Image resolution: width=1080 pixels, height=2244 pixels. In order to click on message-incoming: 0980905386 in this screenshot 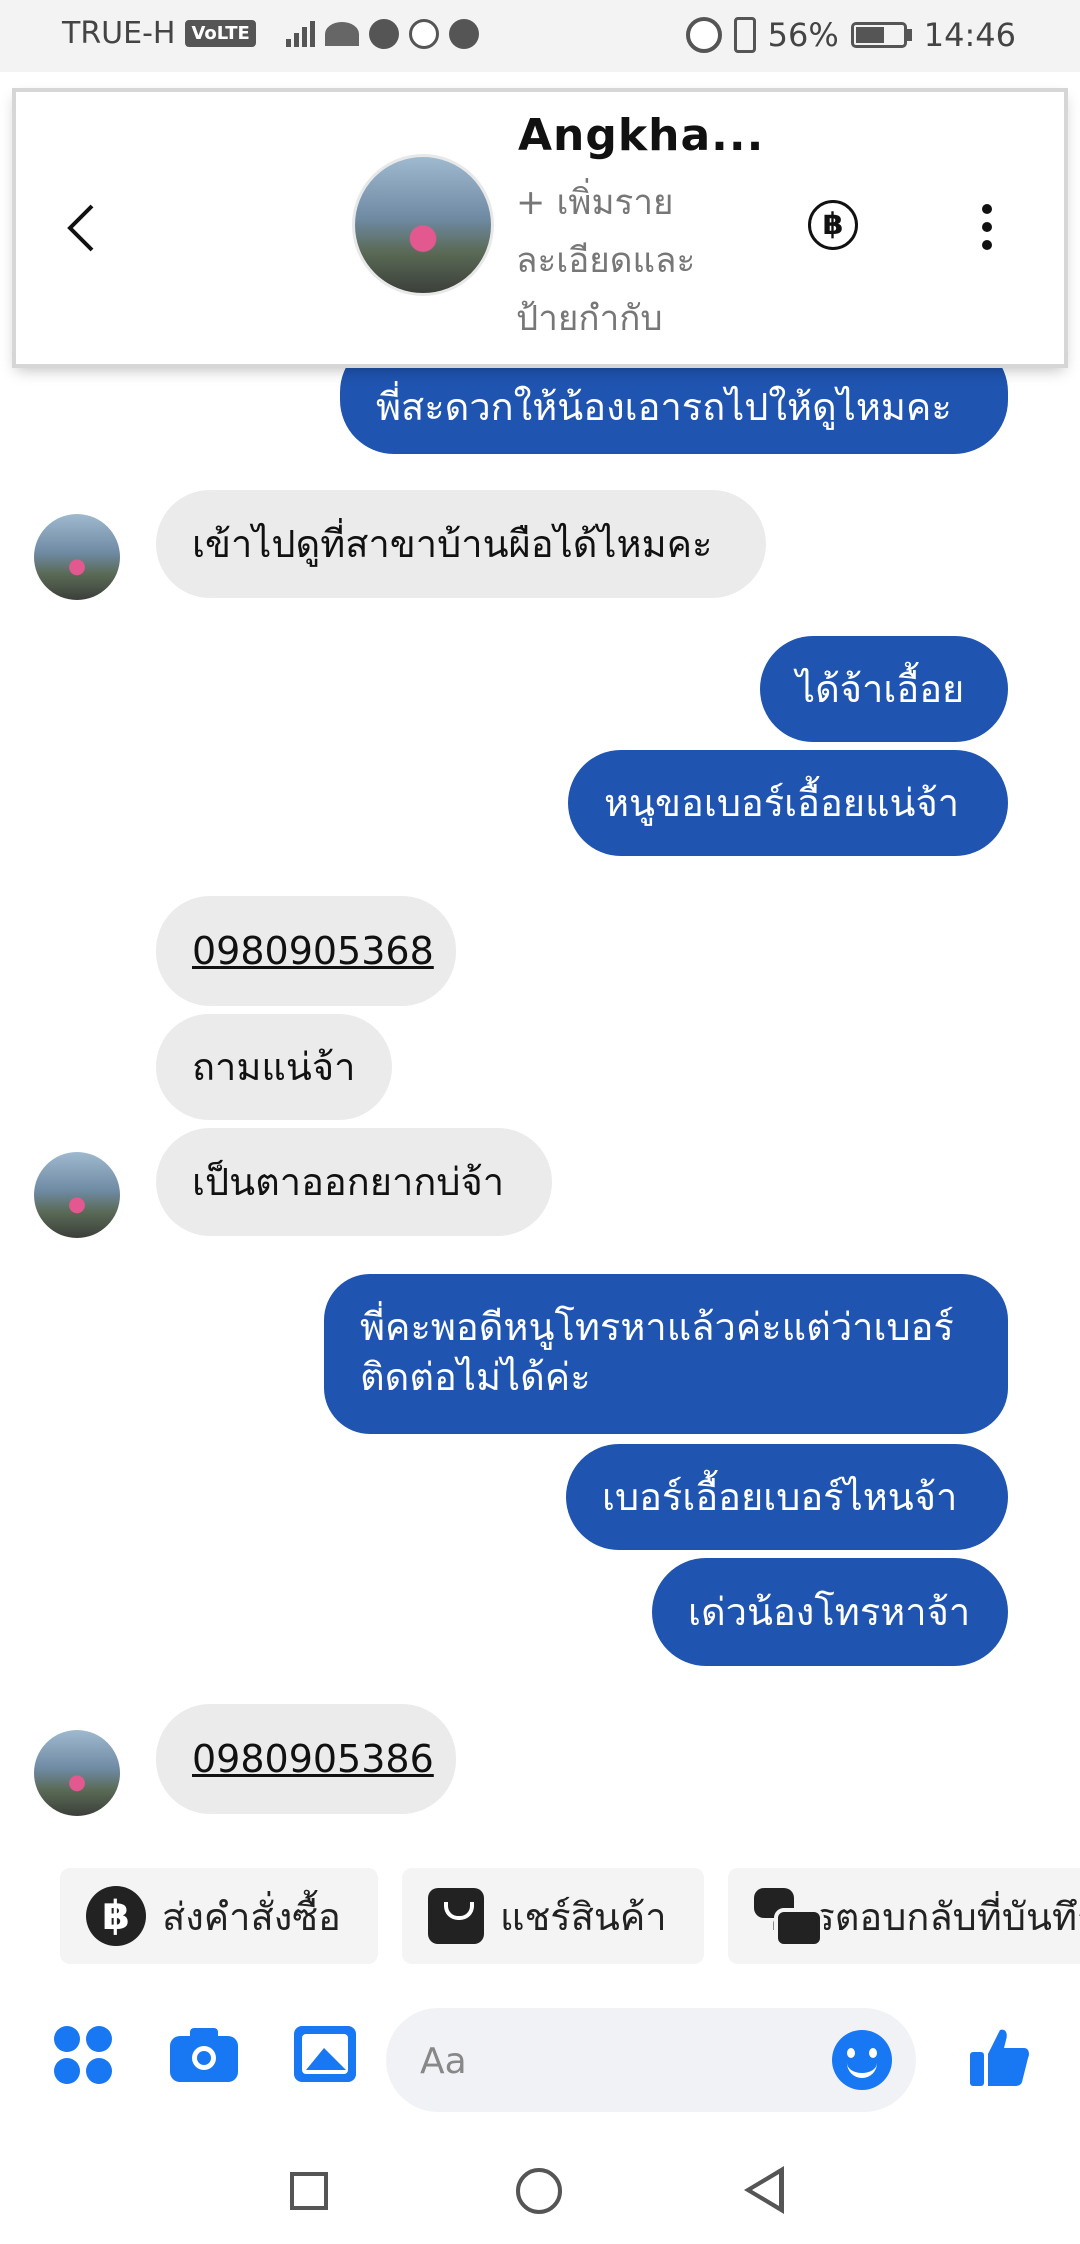, I will do `click(306, 1759)`.